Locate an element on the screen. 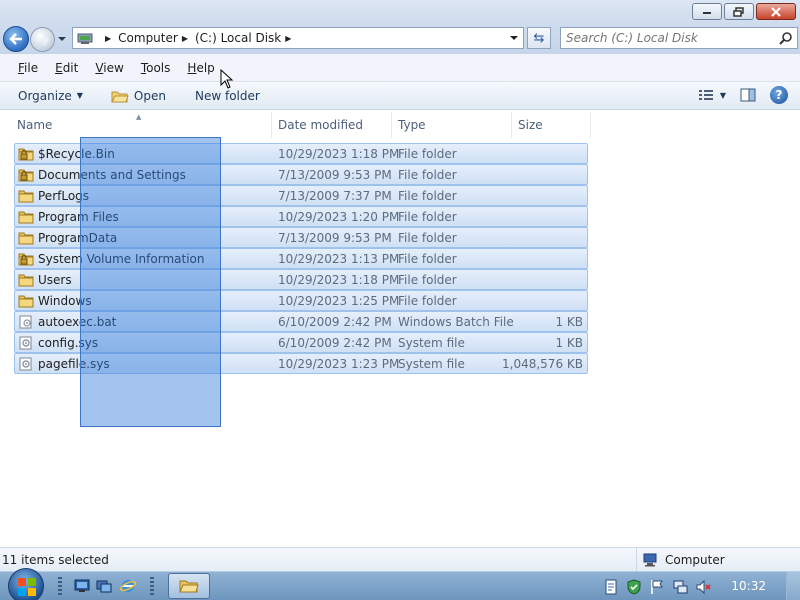 The height and width of the screenshot is (600, 800). search-input is located at coordinates (668, 38).